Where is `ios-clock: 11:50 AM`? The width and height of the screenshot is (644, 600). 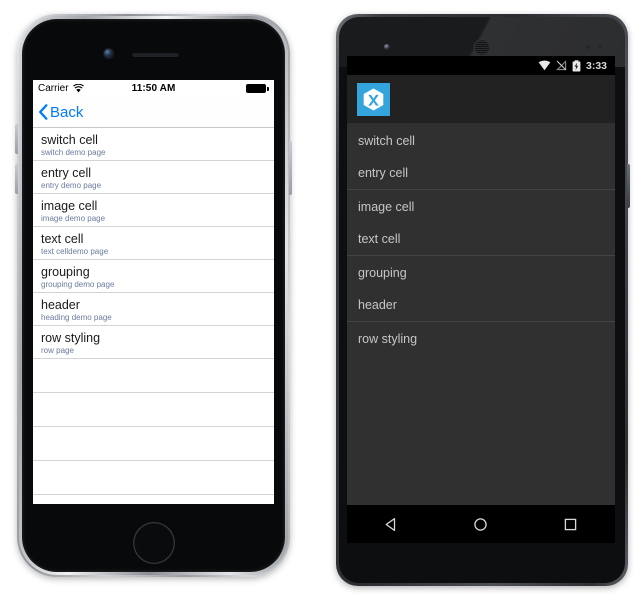
ios-clock: 11:50 AM is located at coordinates (153, 88).